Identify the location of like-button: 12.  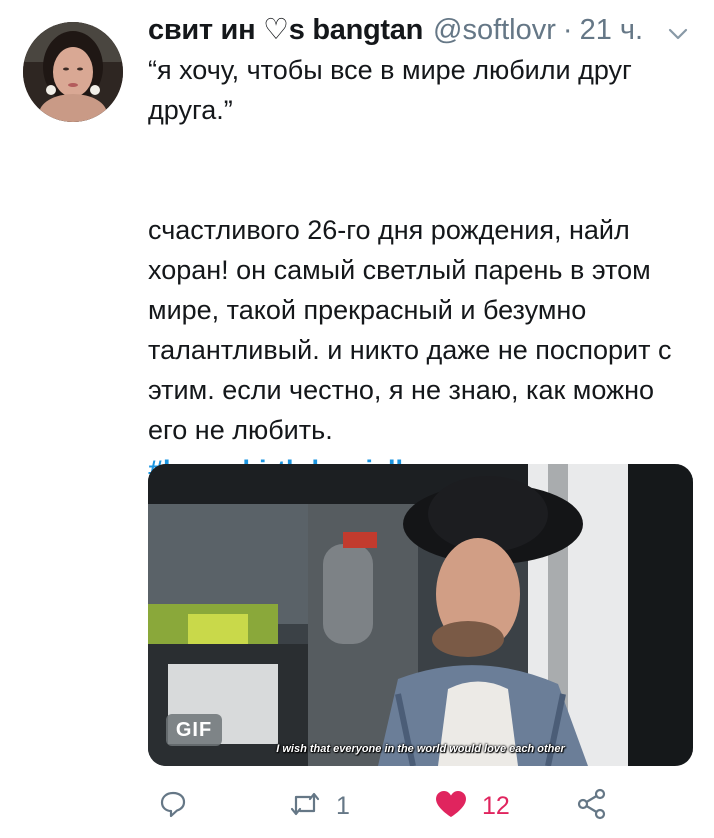
(472, 806).